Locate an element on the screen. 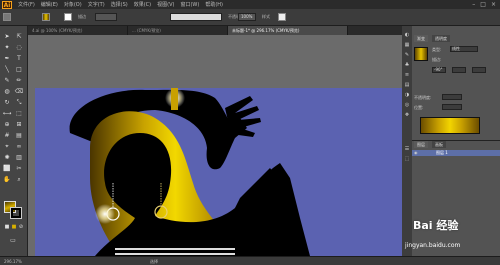 The height and width of the screenshot is (265, 500). zoom-tool-icon: ⌕ is located at coordinates (19, 179).